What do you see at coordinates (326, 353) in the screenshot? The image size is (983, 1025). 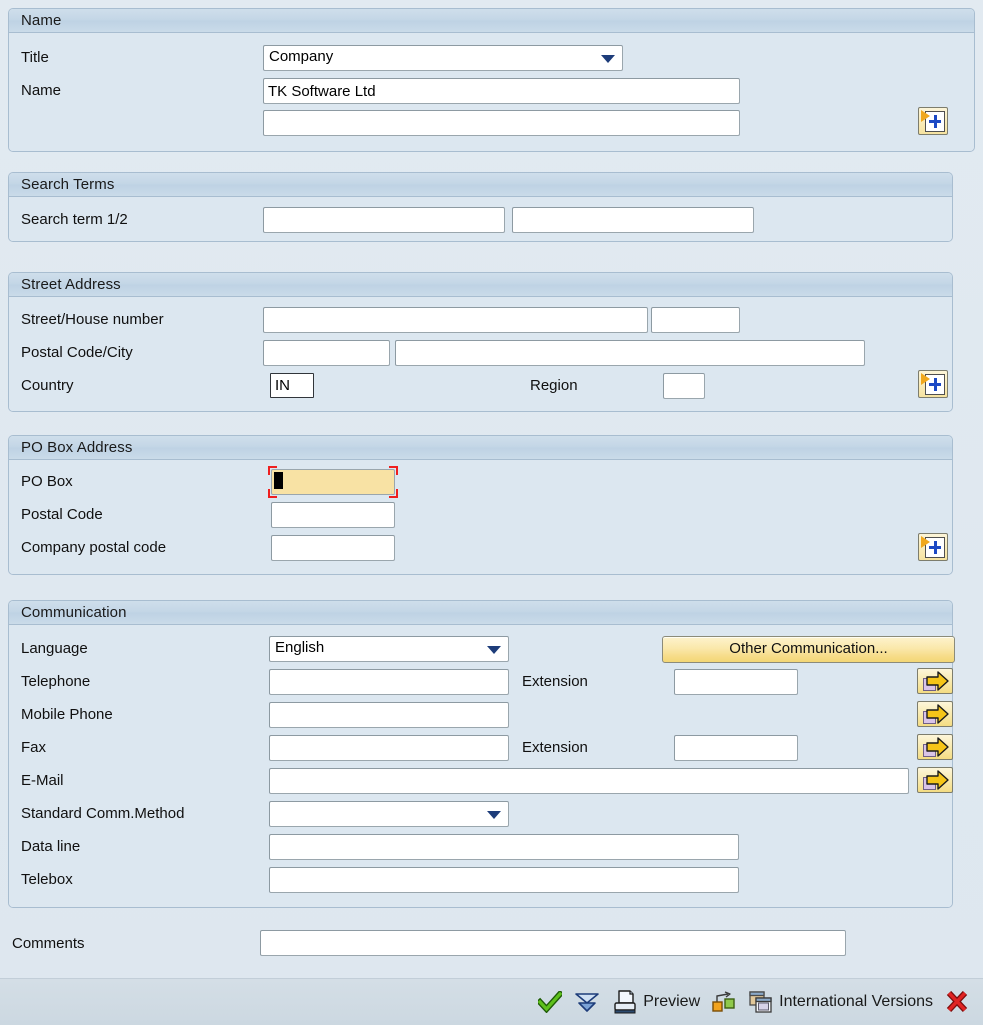 I see `postal-code-input` at bounding box center [326, 353].